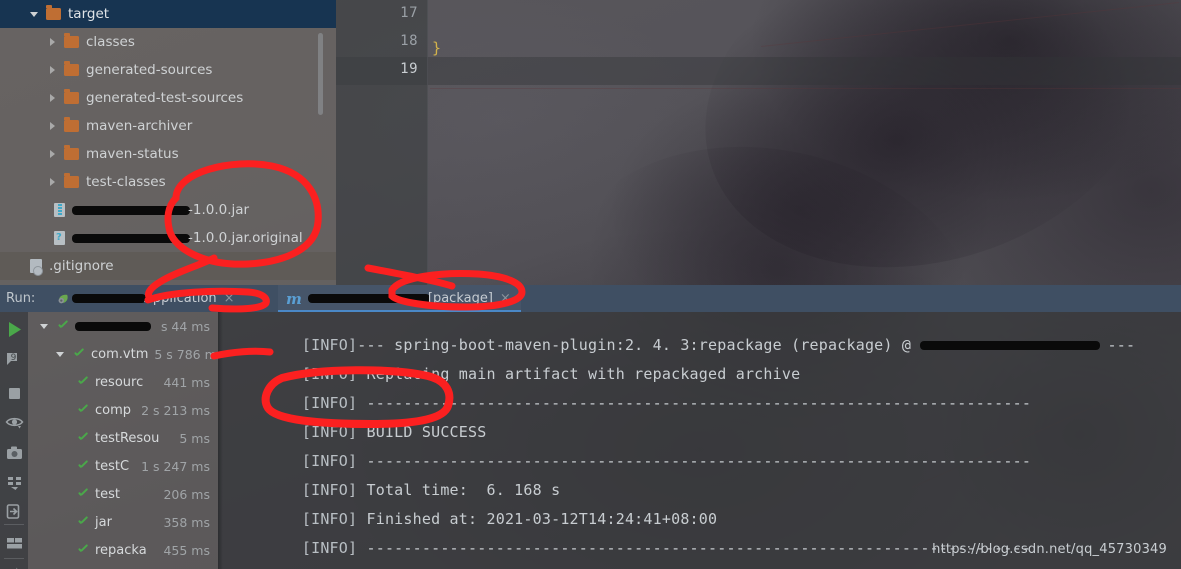 The image size is (1181, 569). Describe the element at coordinates (103, 522) in the screenshot. I see `test-label: jar` at that location.